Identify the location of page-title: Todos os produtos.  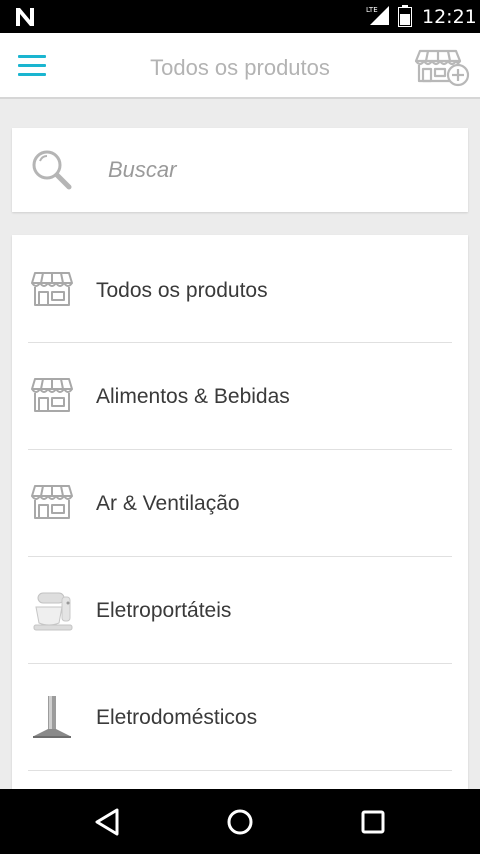
(240, 67).